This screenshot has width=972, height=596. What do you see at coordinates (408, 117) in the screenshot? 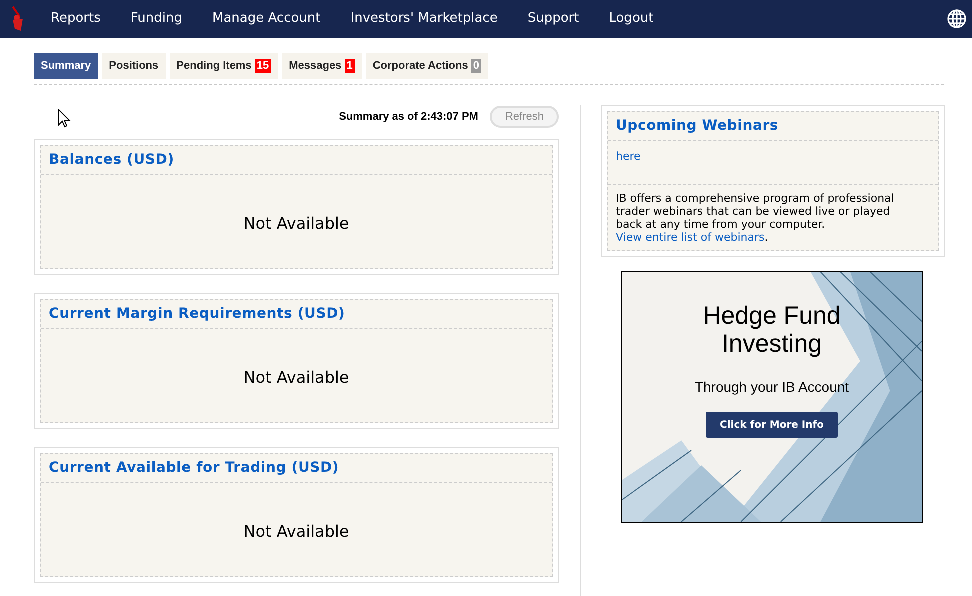
I see `summary-timestamp: Summary as of 2:43:07 PM` at bounding box center [408, 117].